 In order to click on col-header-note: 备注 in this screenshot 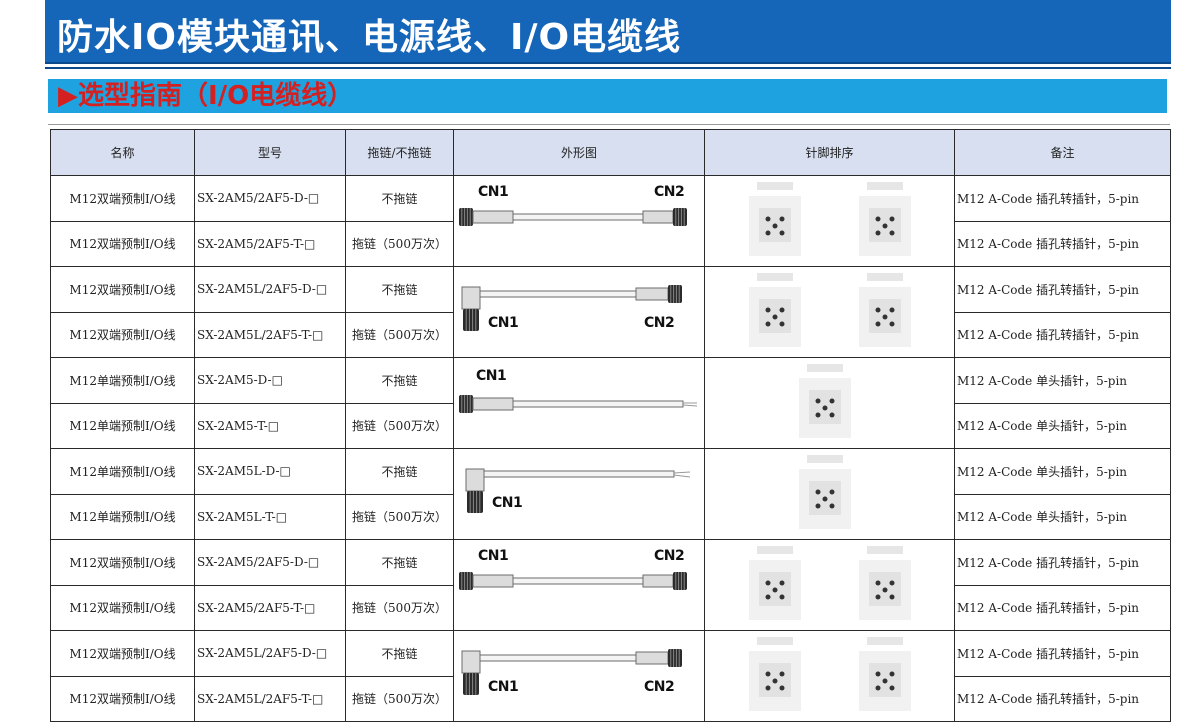, I will do `click(1062, 152)`.